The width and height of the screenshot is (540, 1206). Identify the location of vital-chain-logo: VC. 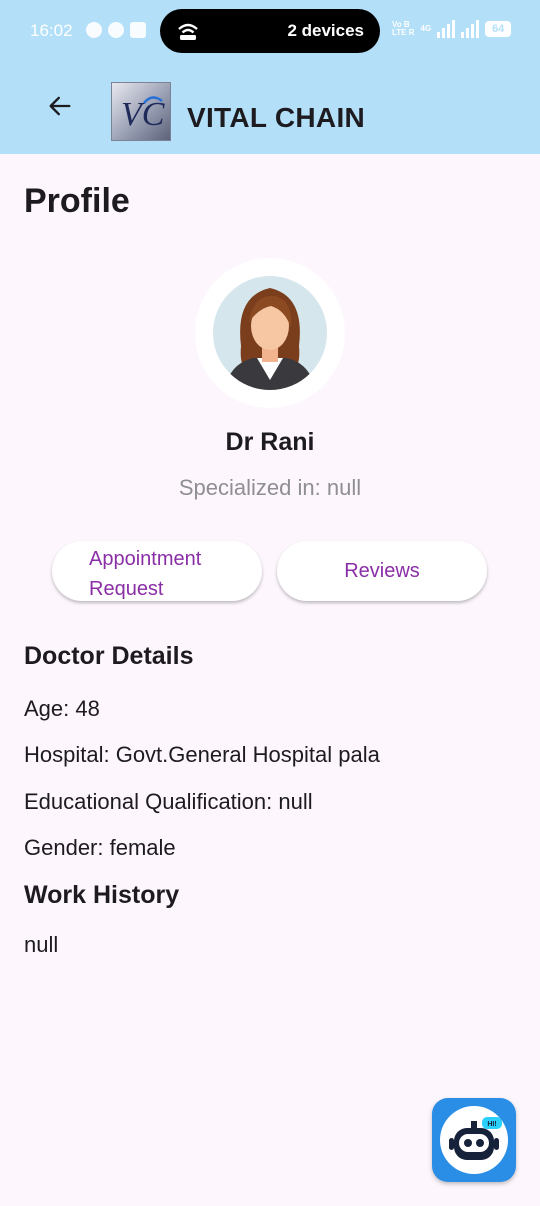
(141, 111).